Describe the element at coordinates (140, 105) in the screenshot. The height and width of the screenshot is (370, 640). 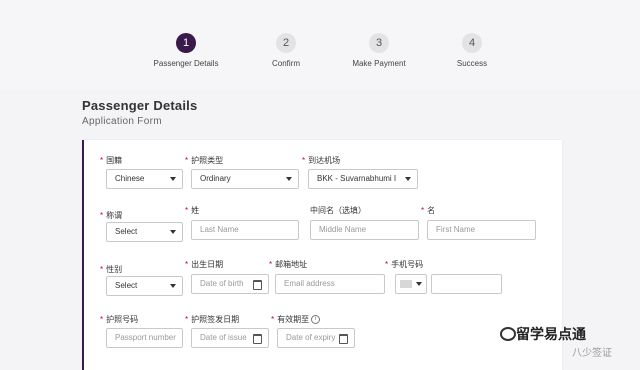
I see `page-title: Passenger Details` at that location.